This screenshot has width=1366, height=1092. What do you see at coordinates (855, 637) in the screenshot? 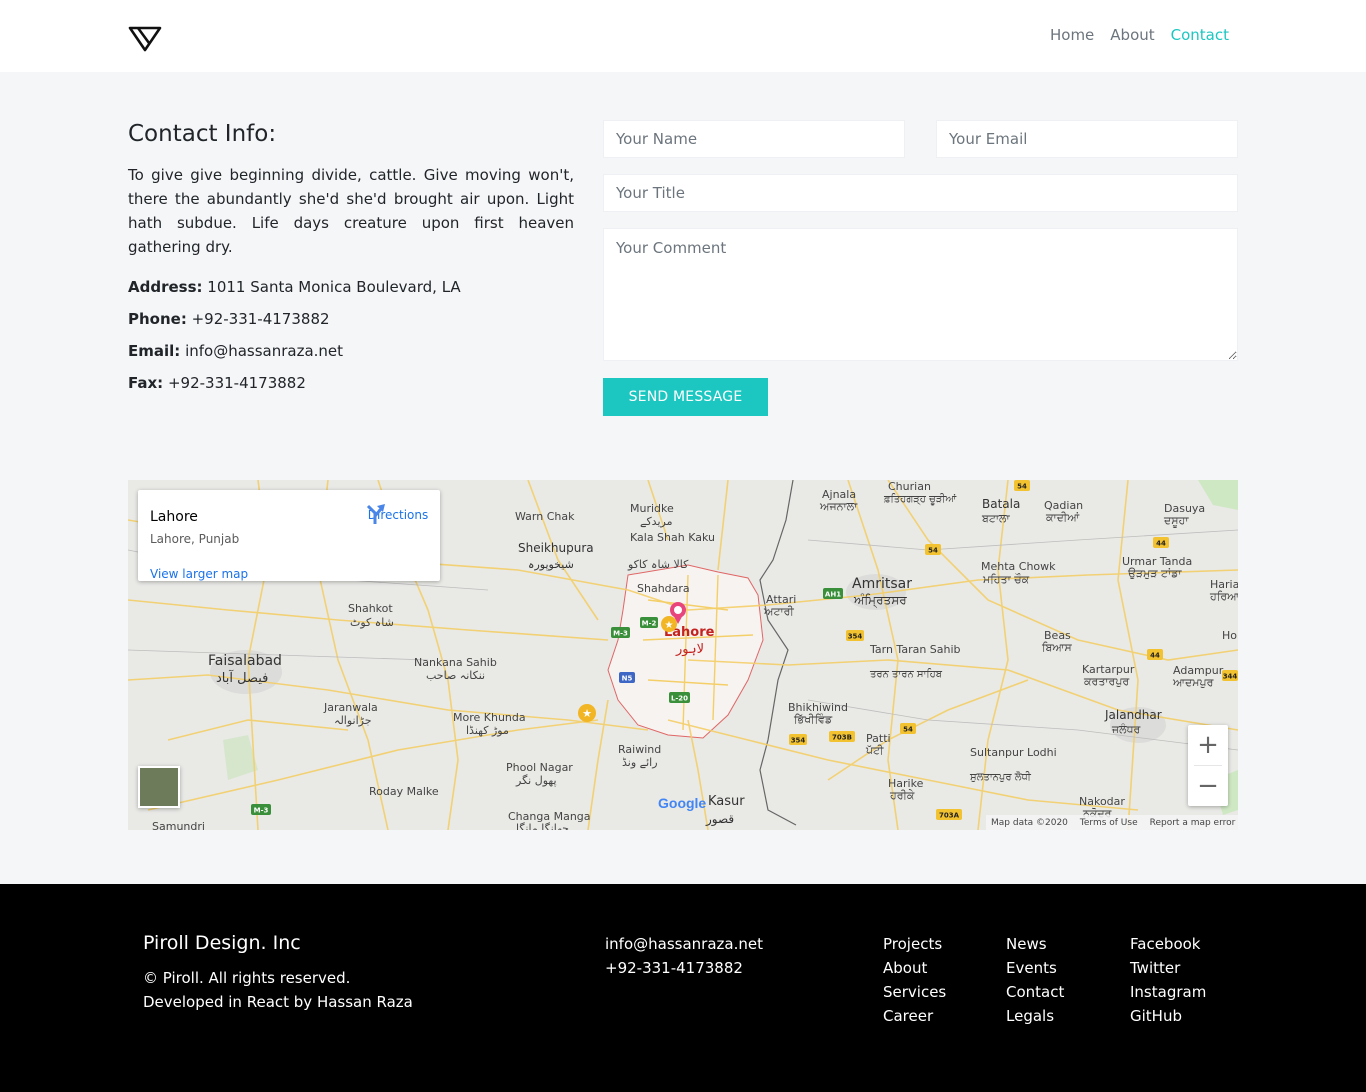
I see `badge-354a: 354` at bounding box center [855, 637].